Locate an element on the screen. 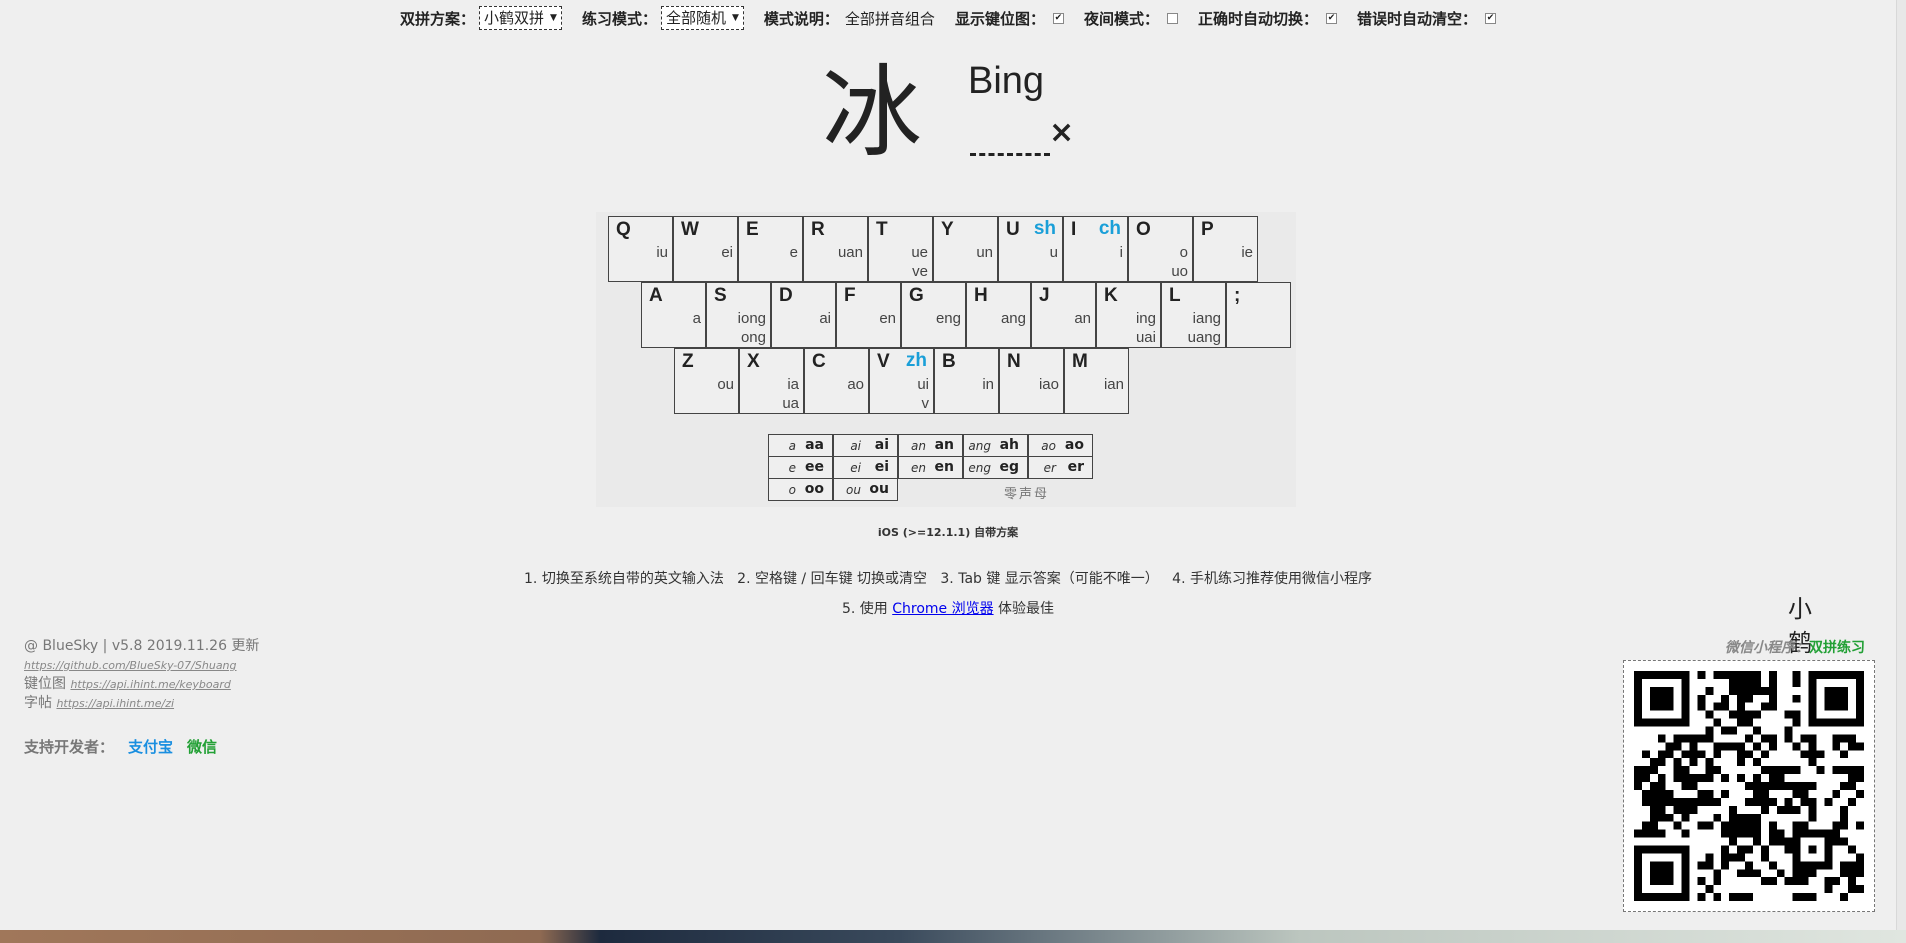  key-z: Zou is located at coordinates (706, 381).